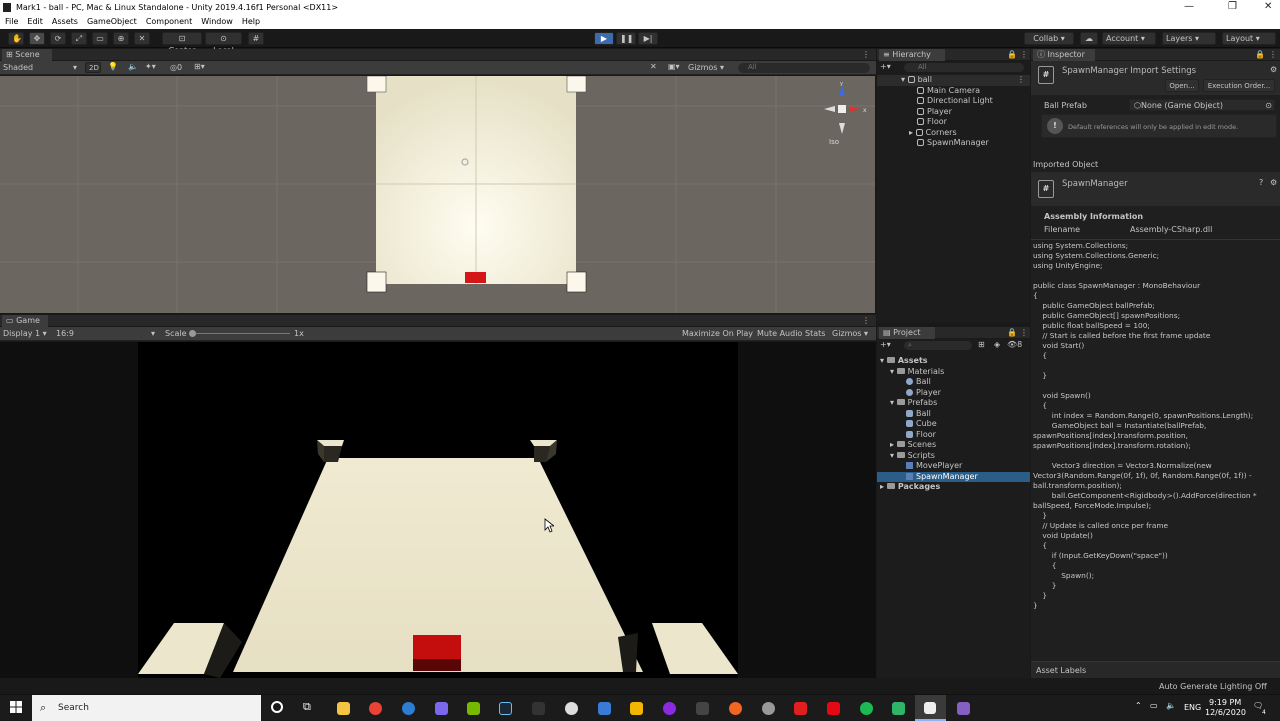 This screenshot has width=1280, height=721. Describe the element at coordinates (885, 66) in the screenshot. I see `create-dropdown: +▾` at that location.